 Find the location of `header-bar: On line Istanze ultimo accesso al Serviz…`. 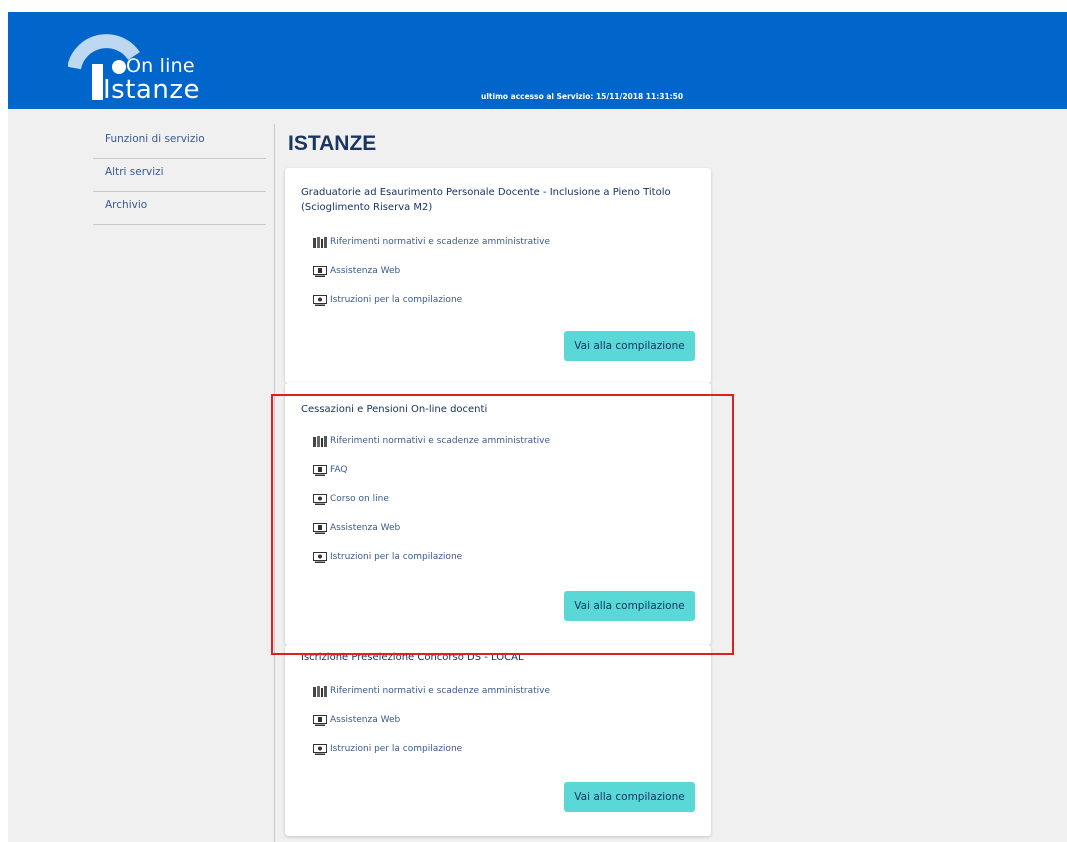

header-bar: On line Istanze ultimo accesso al Serviz… is located at coordinates (537, 60).